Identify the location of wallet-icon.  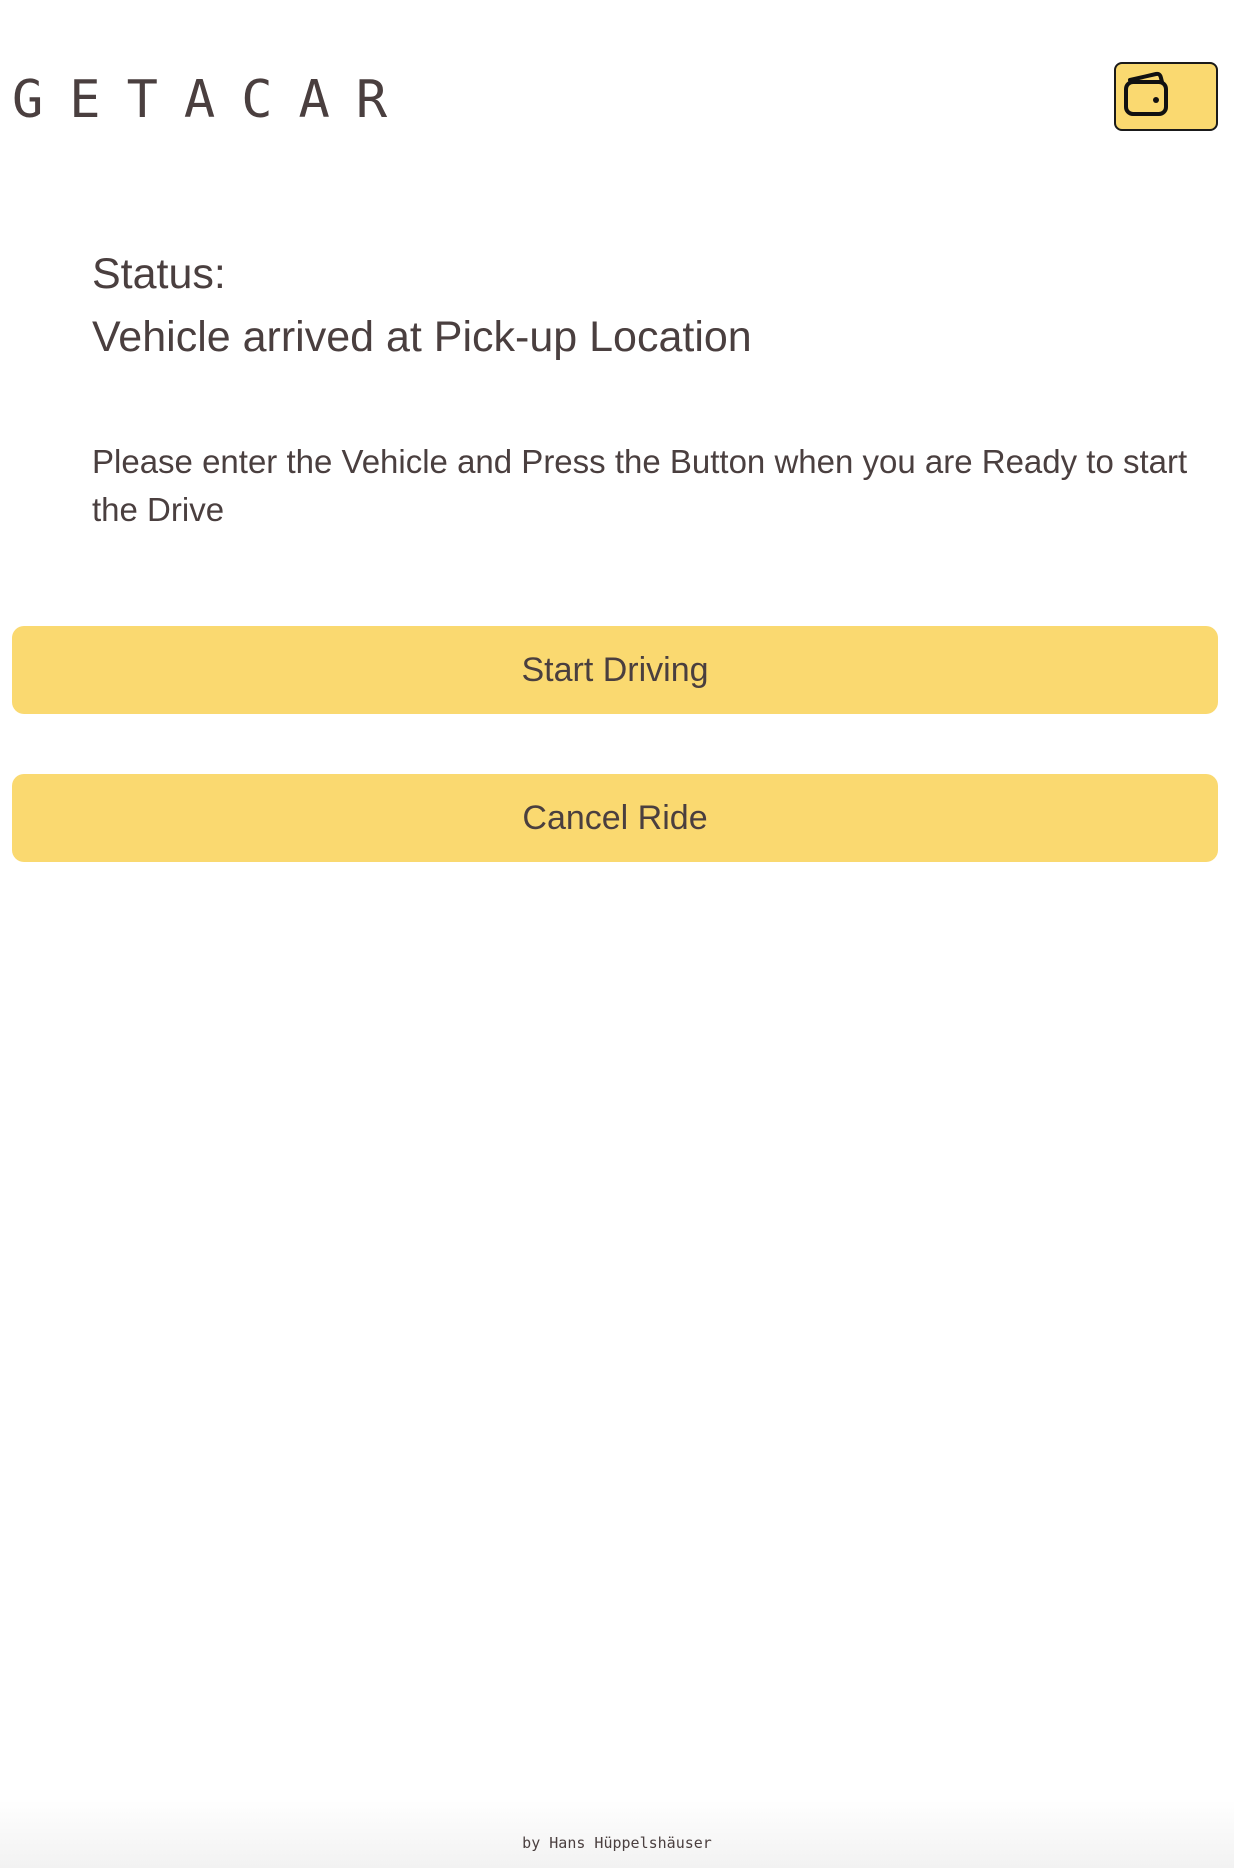
(1146, 93).